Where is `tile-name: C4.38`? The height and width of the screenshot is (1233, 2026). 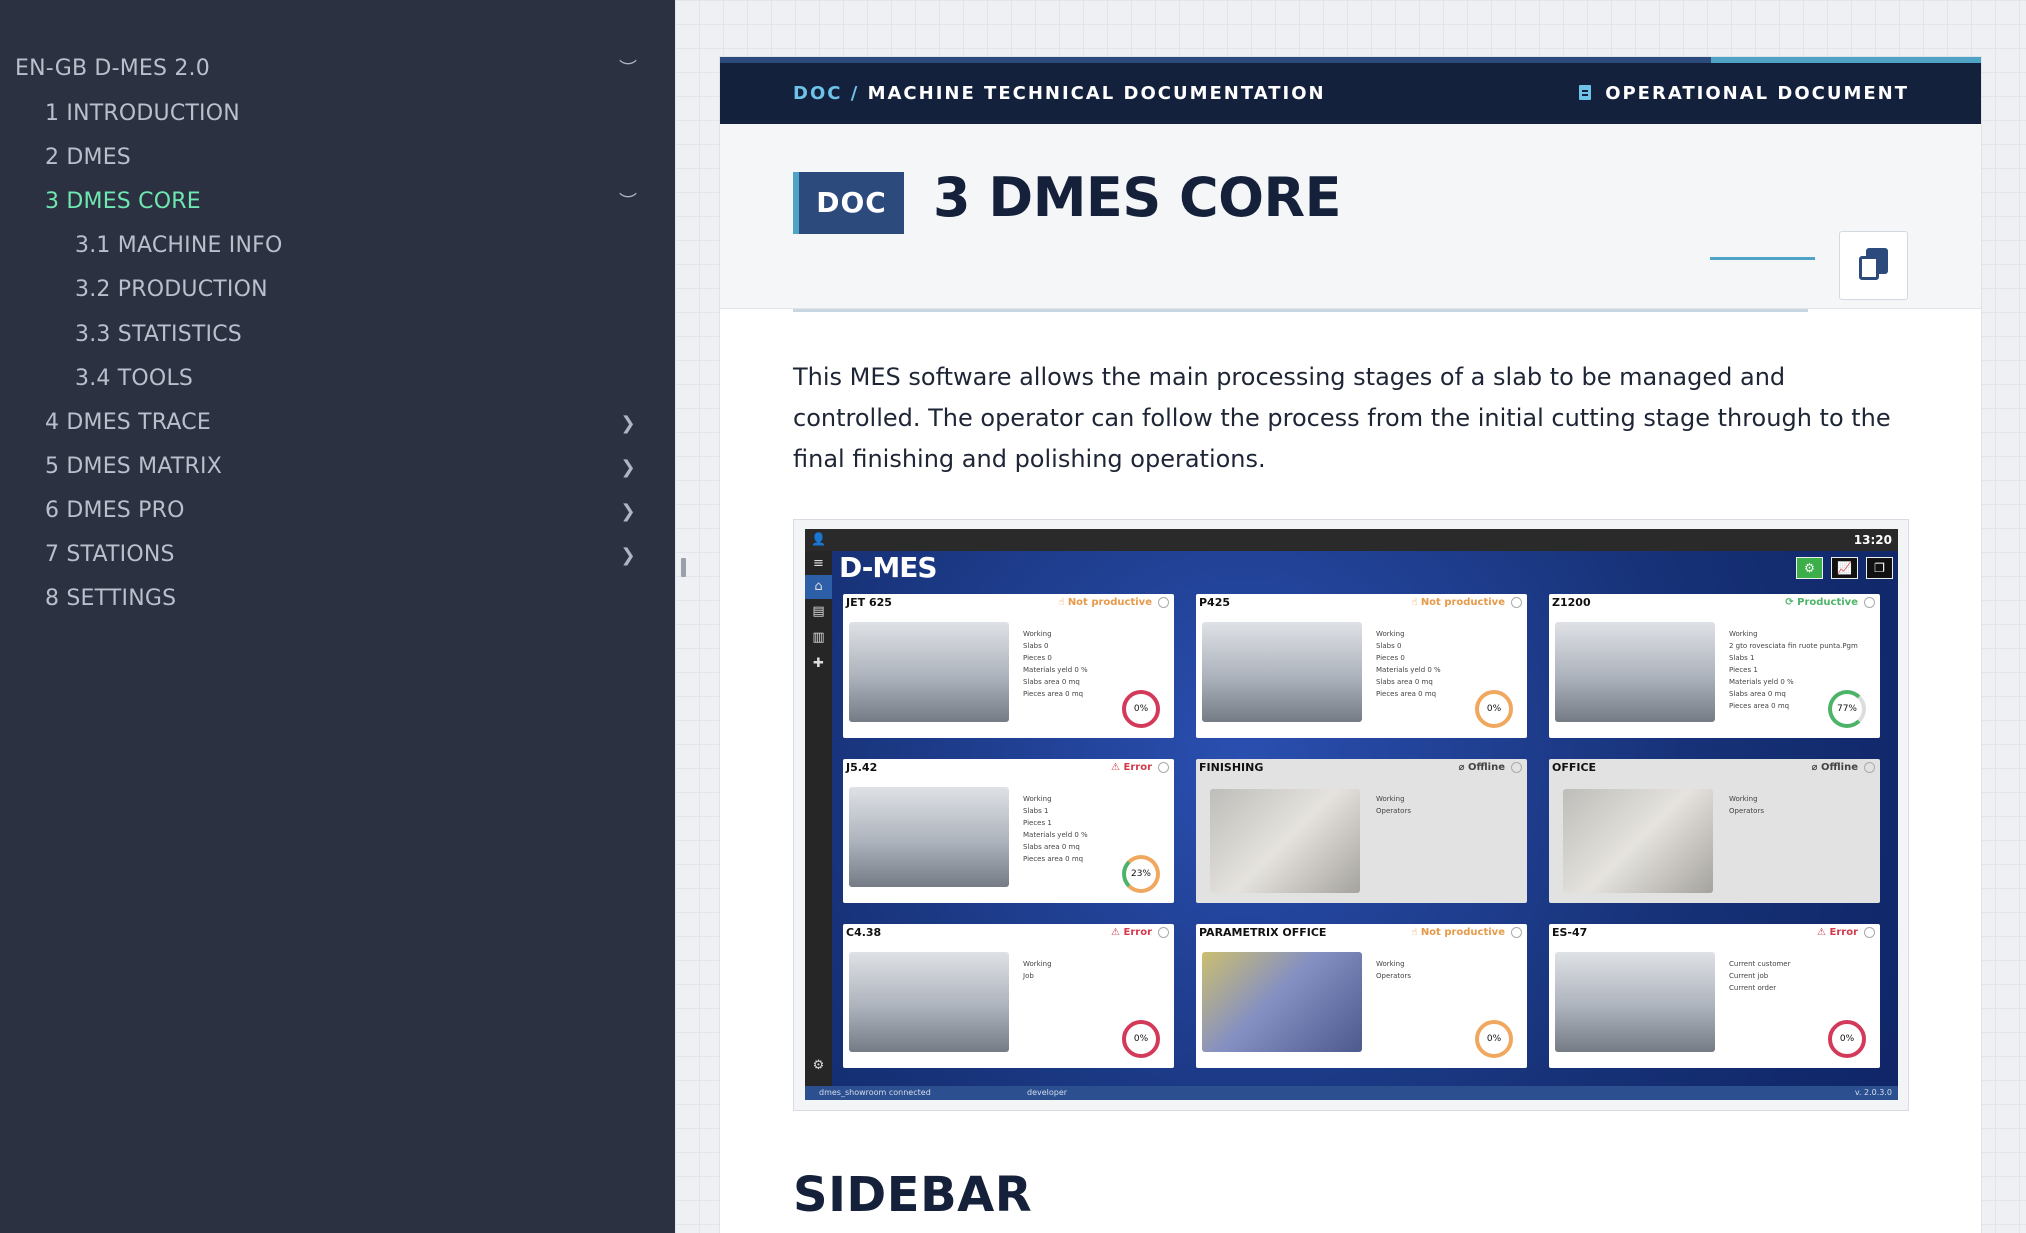
tile-name: C4.38 is located at coordinates (864, 932).